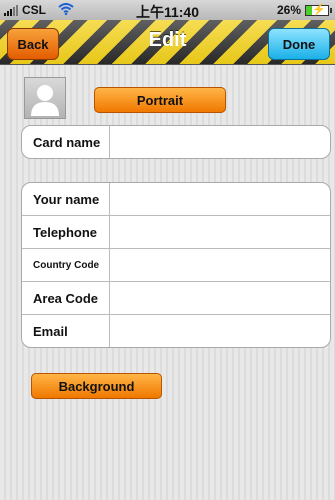 This screenshot has height=500, width=335. I want to click on area-code-row: Area Code, so click(176, 298).